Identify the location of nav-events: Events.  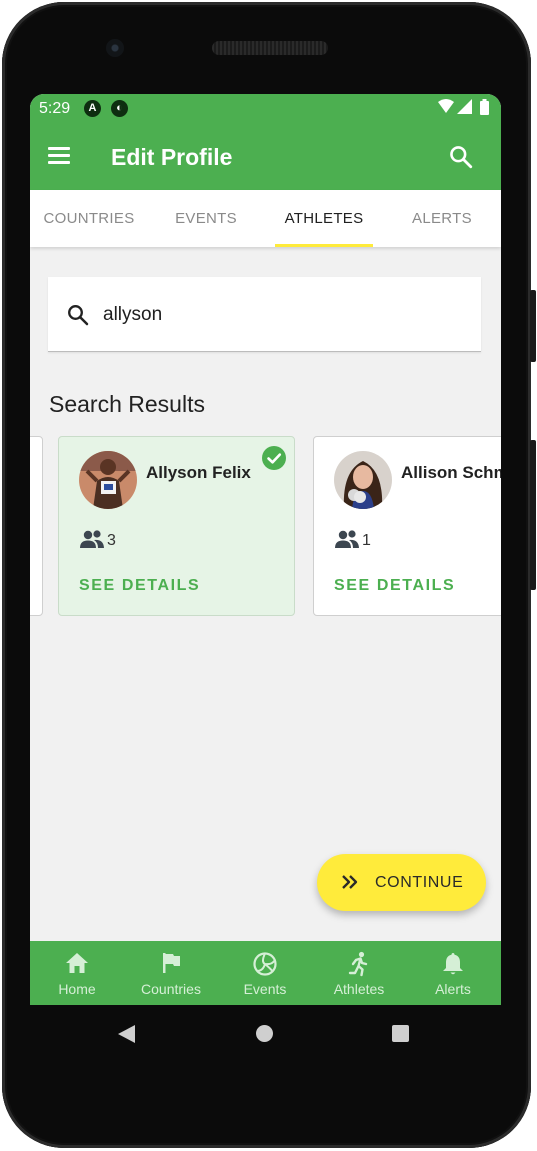
(265, 973).